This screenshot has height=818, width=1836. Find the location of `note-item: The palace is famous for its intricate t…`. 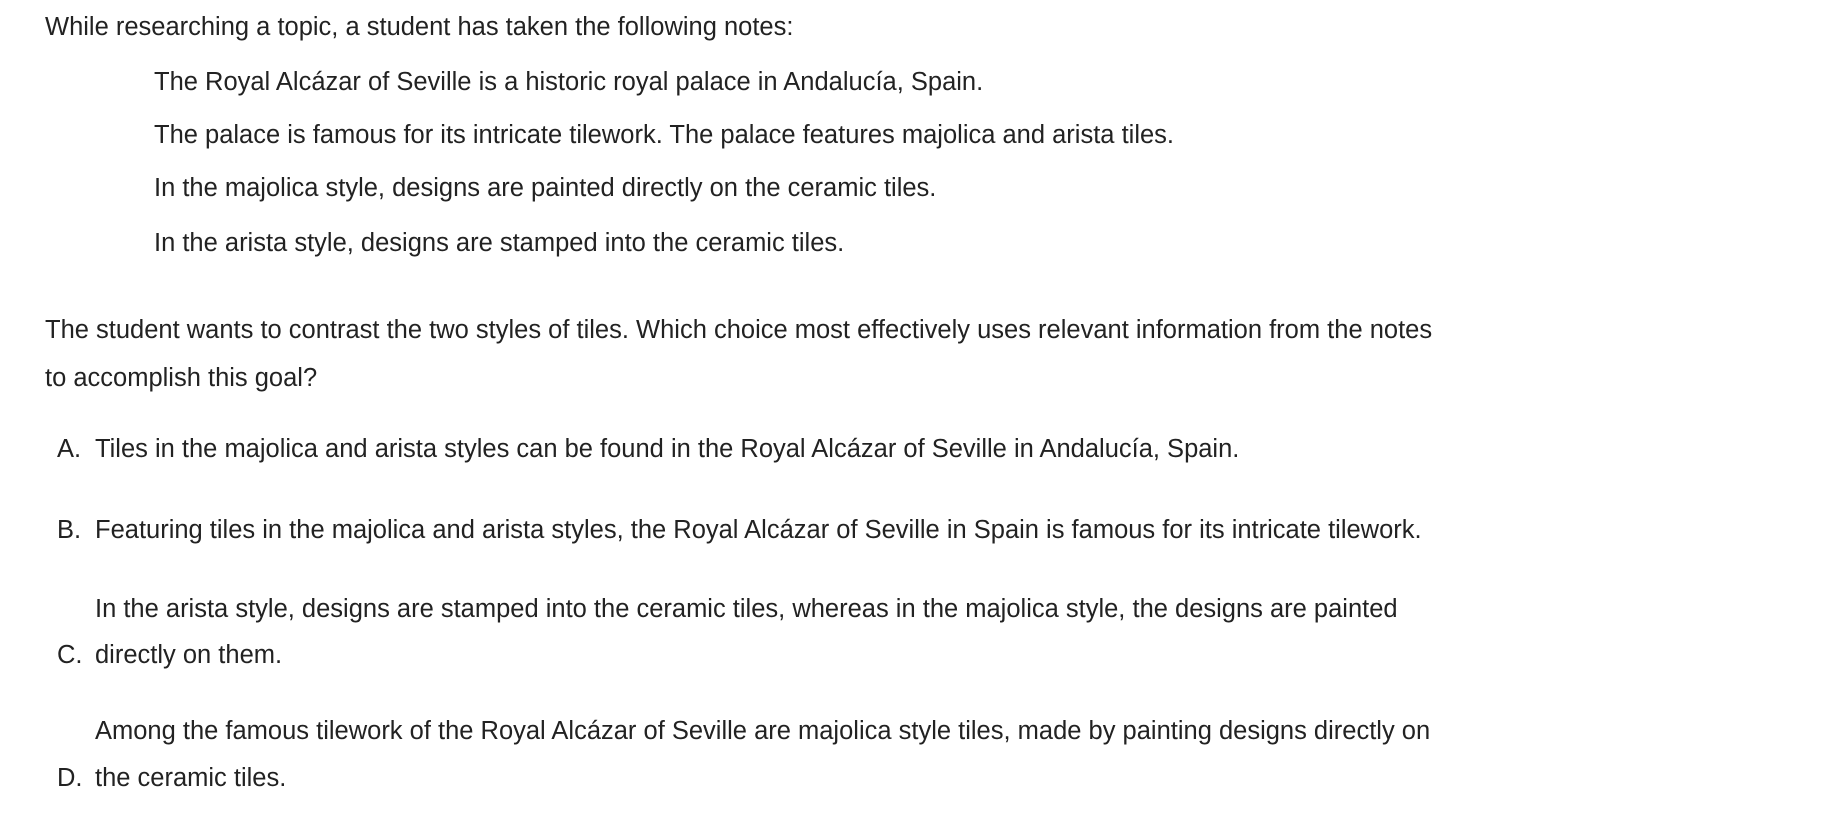

note-item: The palace is famous for its intricate t… is located at coordinates (664, 135).